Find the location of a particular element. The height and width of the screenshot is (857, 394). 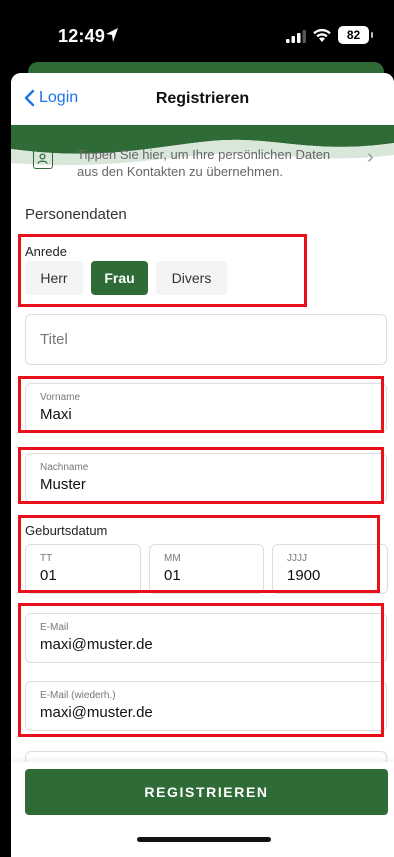

nachname-field: Nachname Muster is located at coordinates (206, 478).